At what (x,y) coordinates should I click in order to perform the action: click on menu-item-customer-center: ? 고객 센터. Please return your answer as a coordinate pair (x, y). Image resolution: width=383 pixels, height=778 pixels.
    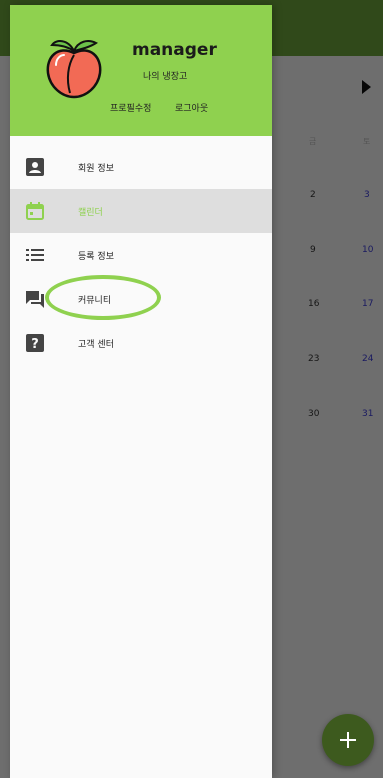
    Looking at the image, I should click on (141, 343).